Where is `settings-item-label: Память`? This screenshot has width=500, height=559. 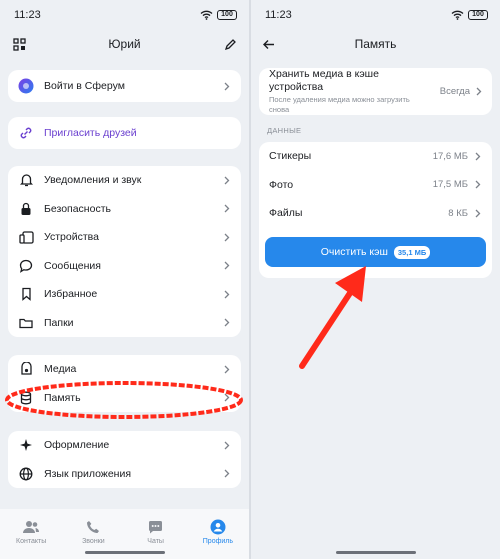 settings-item-label: Память is located at coordinates (62, 397).